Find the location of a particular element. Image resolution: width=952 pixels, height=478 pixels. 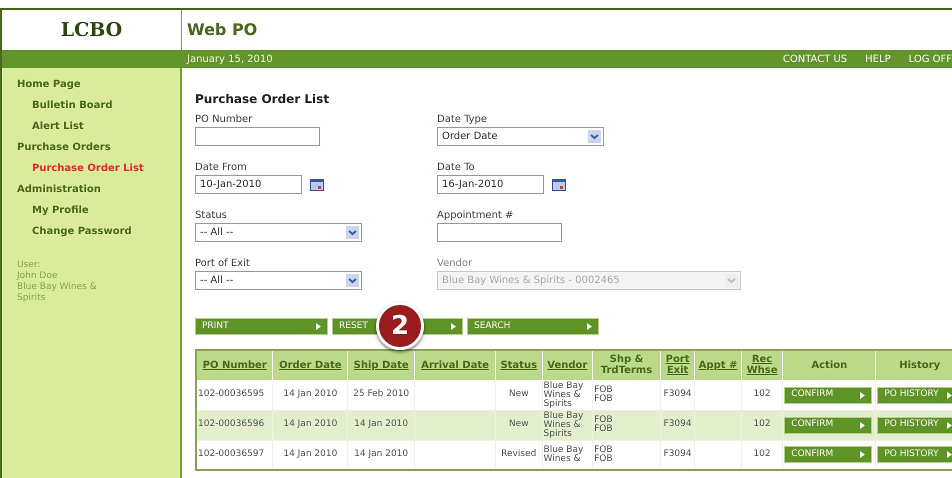

table-cell-text: 102-00036596 is located at coordinates (232, 425).